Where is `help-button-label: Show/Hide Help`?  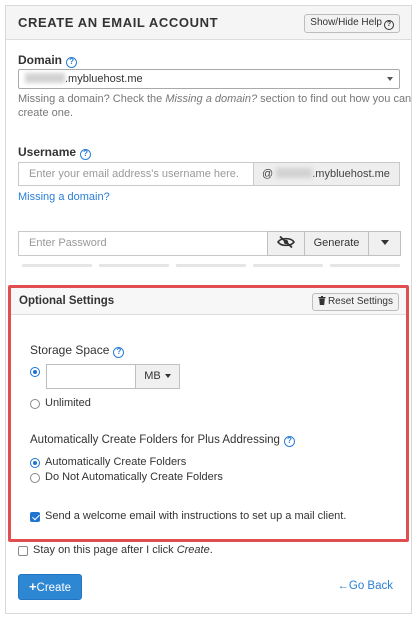
help-button-label: Show/Hide Help is located at coordinates (346, 22).